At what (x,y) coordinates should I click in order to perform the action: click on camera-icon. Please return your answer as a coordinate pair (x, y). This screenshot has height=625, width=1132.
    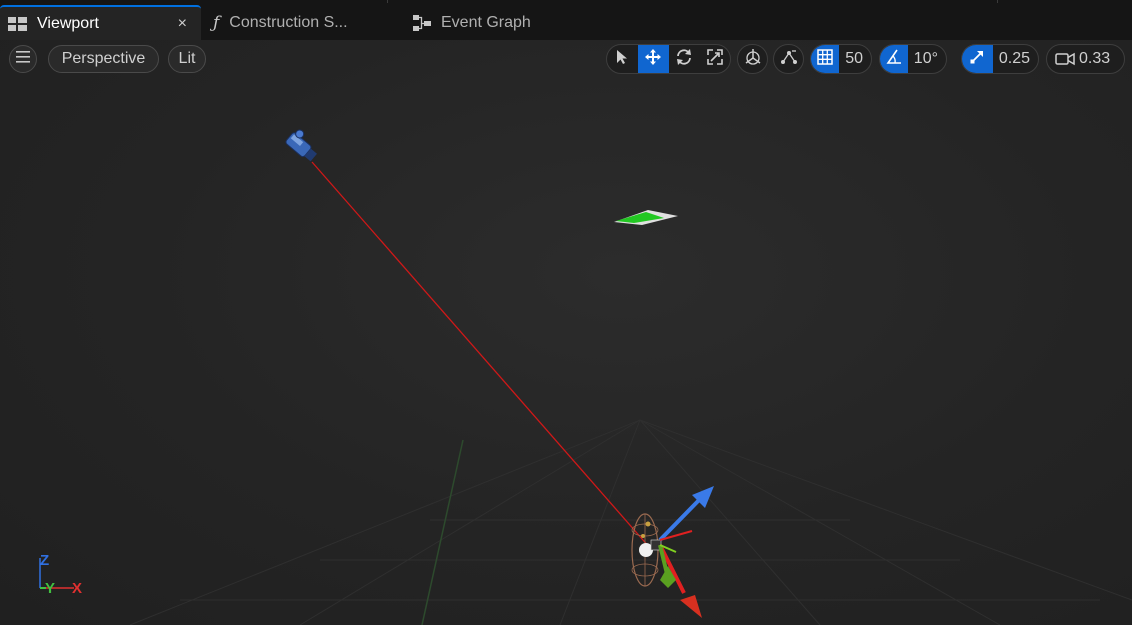
    Looking at the image, I should click on (1065, 59).